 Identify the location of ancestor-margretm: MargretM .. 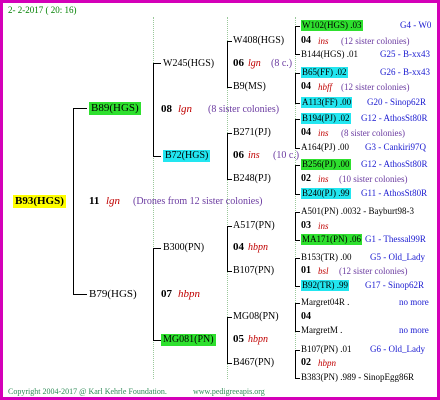
(321, 330).